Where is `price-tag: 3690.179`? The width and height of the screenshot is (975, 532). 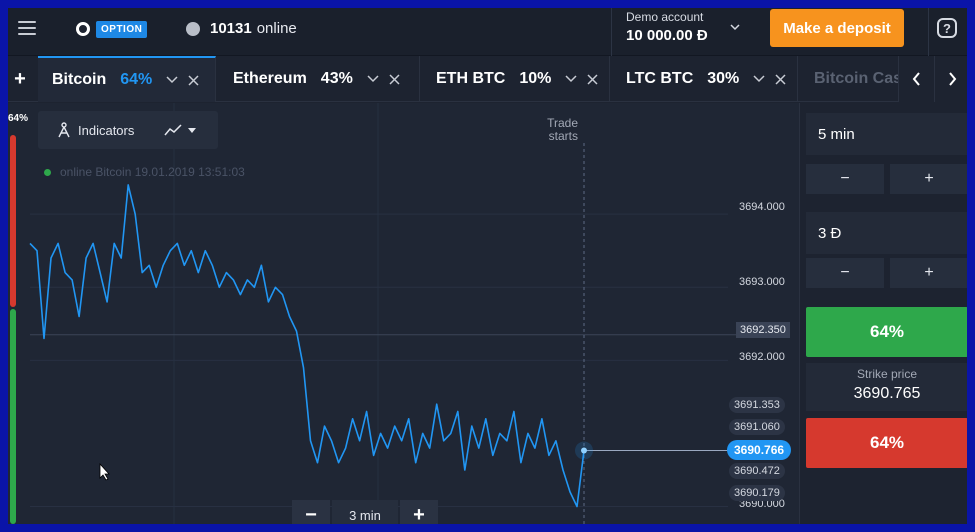
price-tag: 3690.179 is located at coordinates (757, 493).